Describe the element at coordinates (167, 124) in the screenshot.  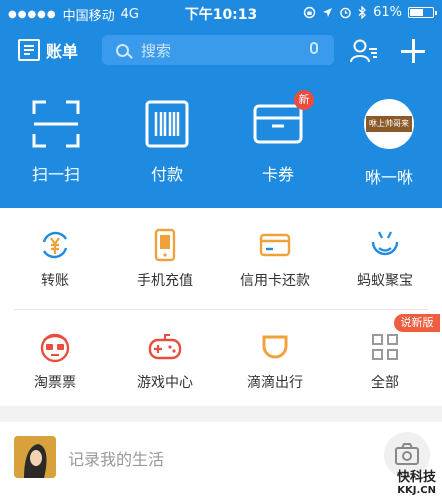
I see `barcode-icon` at that location.